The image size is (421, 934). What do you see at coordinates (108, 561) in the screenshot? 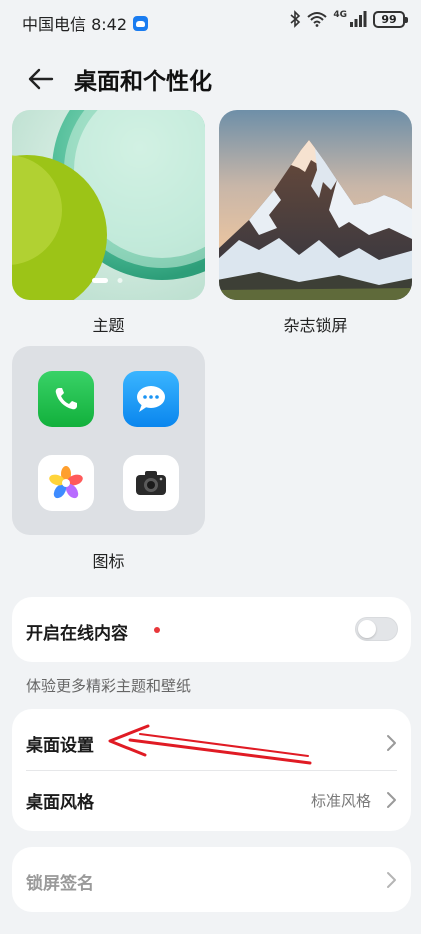
I see `icons-label: 图标` at bounding box center [108, 561].